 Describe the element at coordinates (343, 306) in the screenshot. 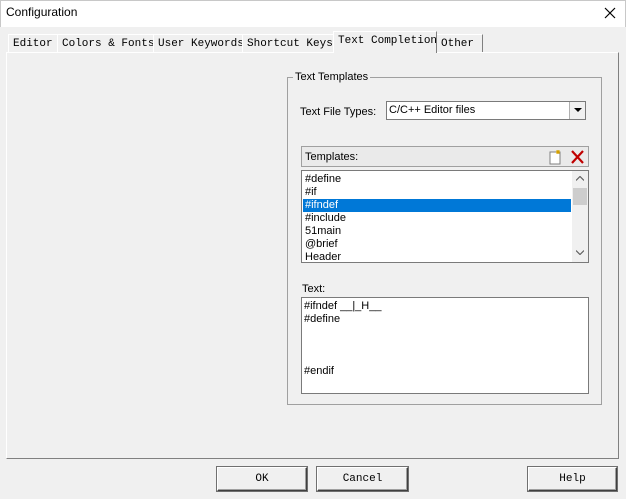

I see `text-line: #ifndef __|_H__` at that location.